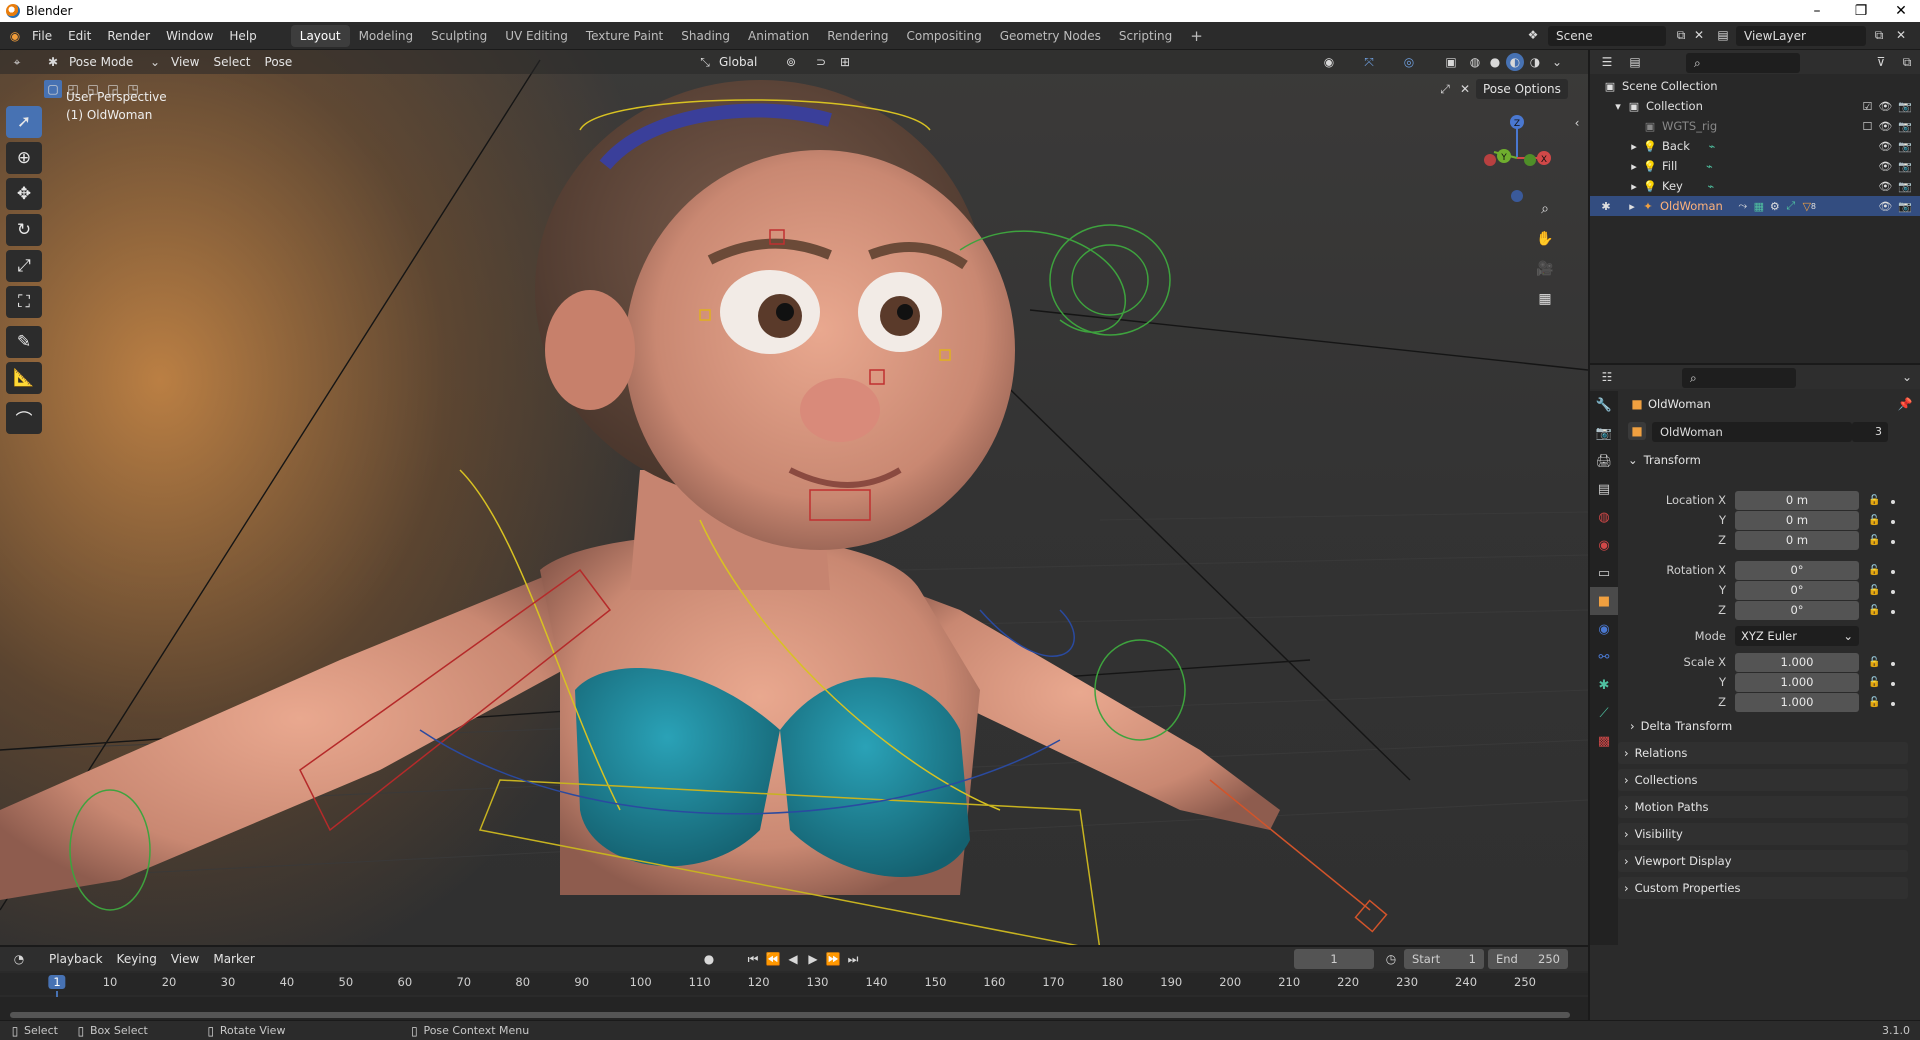  Describe the element at coordinates (1495, 62) in the screenshot. I see `solid-shading-icon: ●` at that location.